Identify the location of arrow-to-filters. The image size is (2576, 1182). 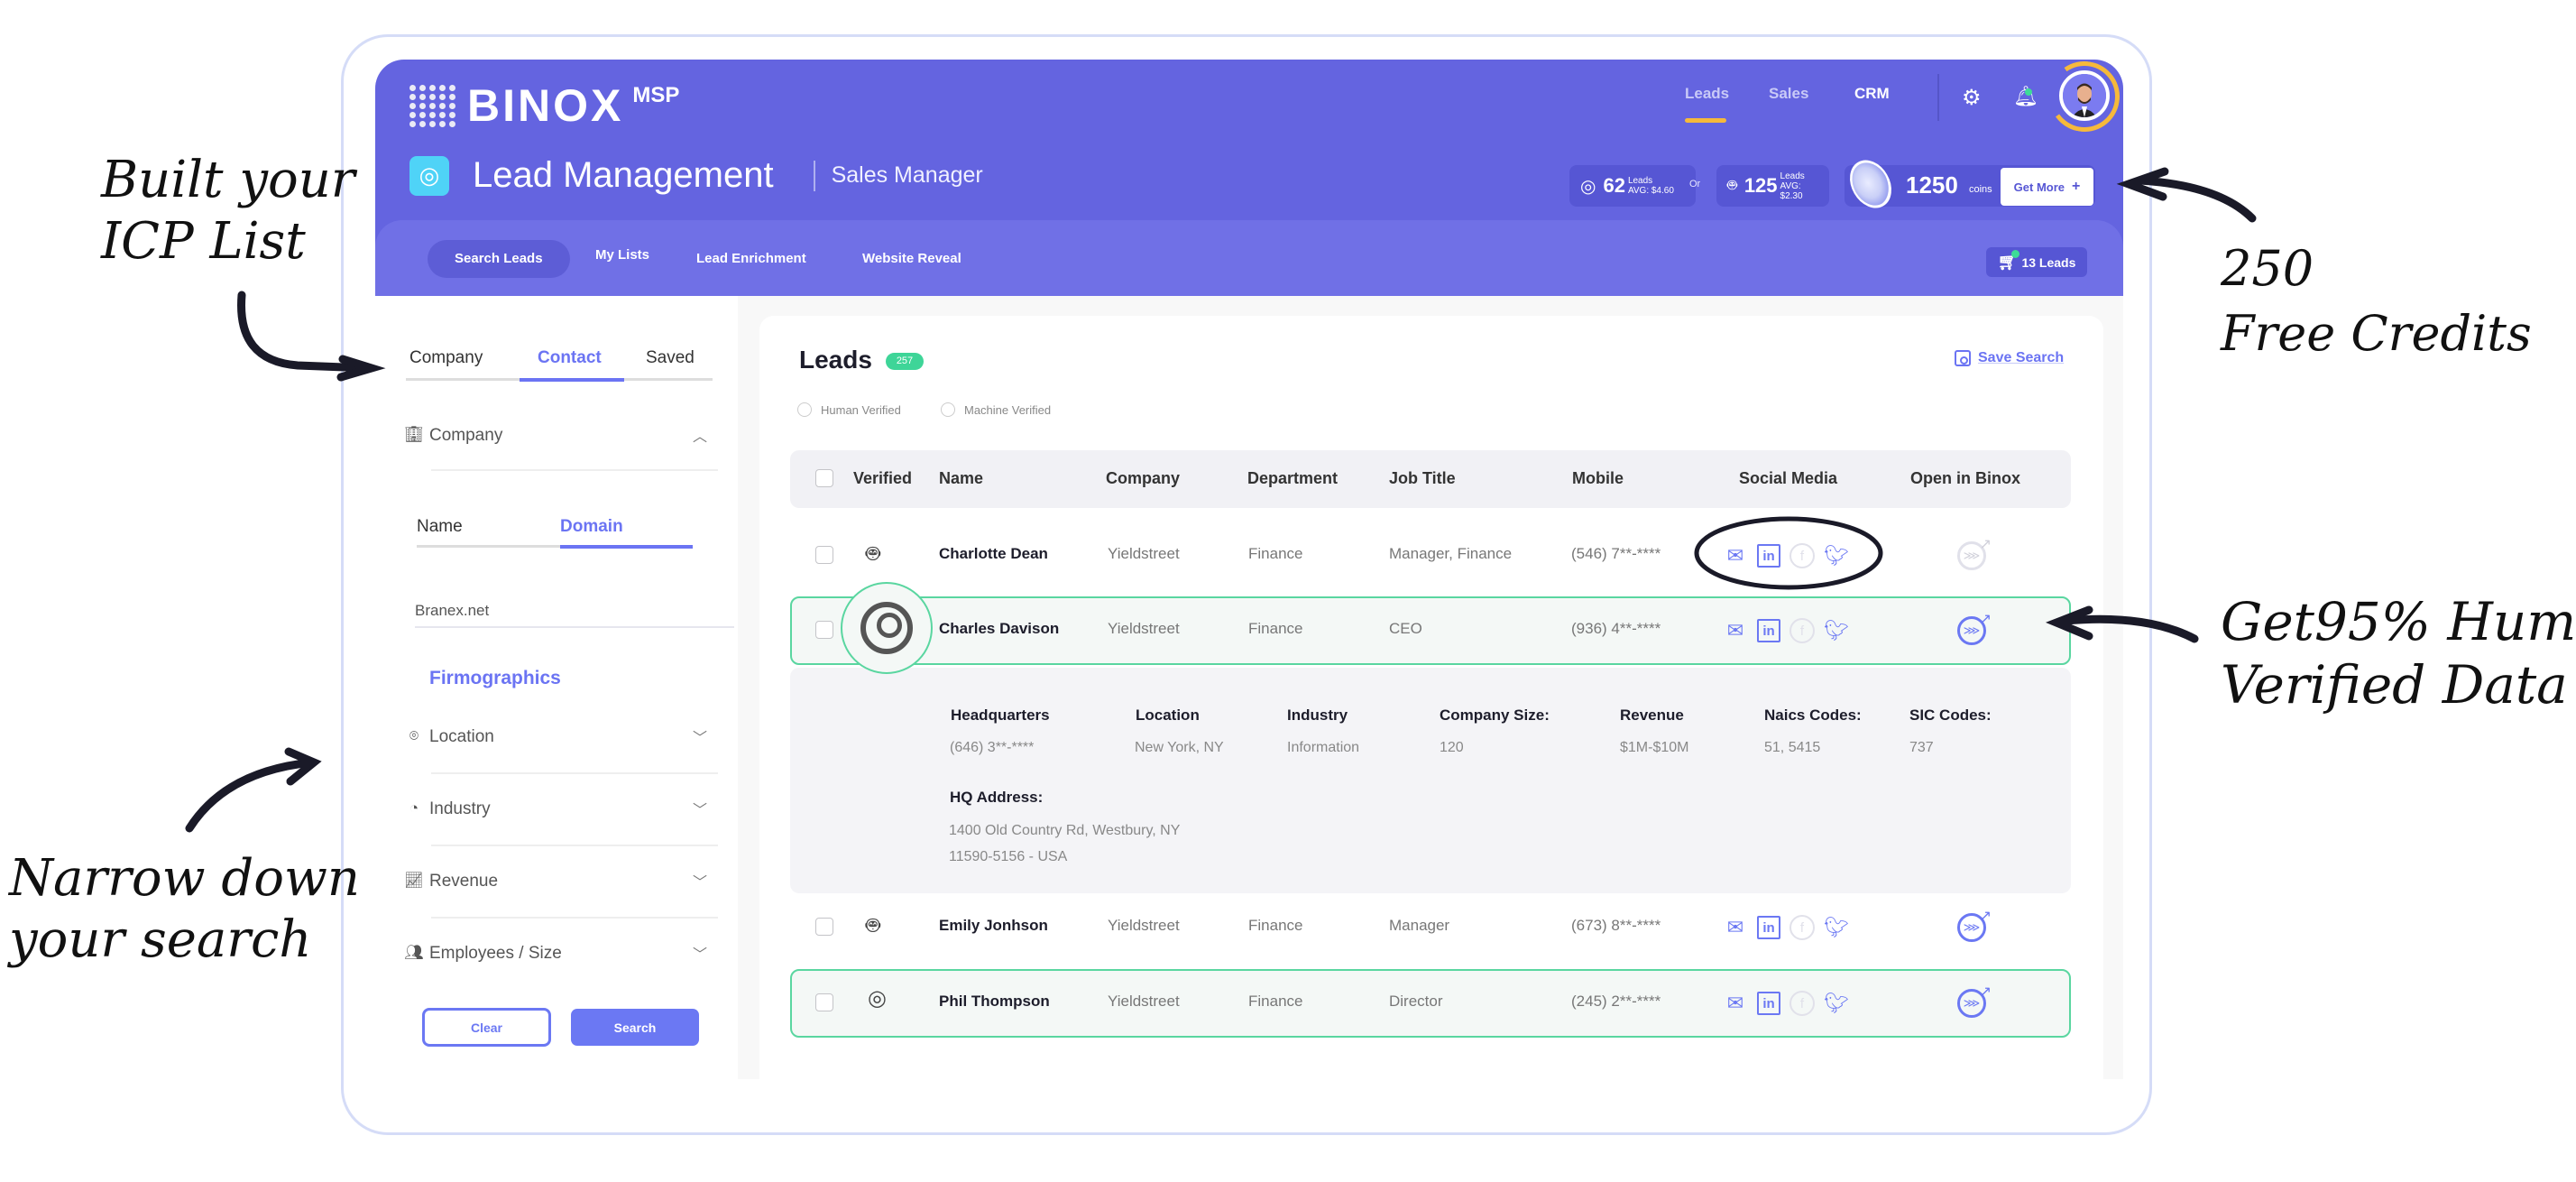
(251, 795).